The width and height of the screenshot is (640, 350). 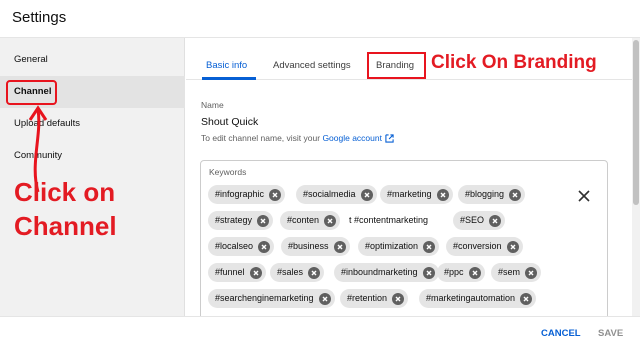 I want to click on keyword-chip: #strategy, so click(x=241, y=220).